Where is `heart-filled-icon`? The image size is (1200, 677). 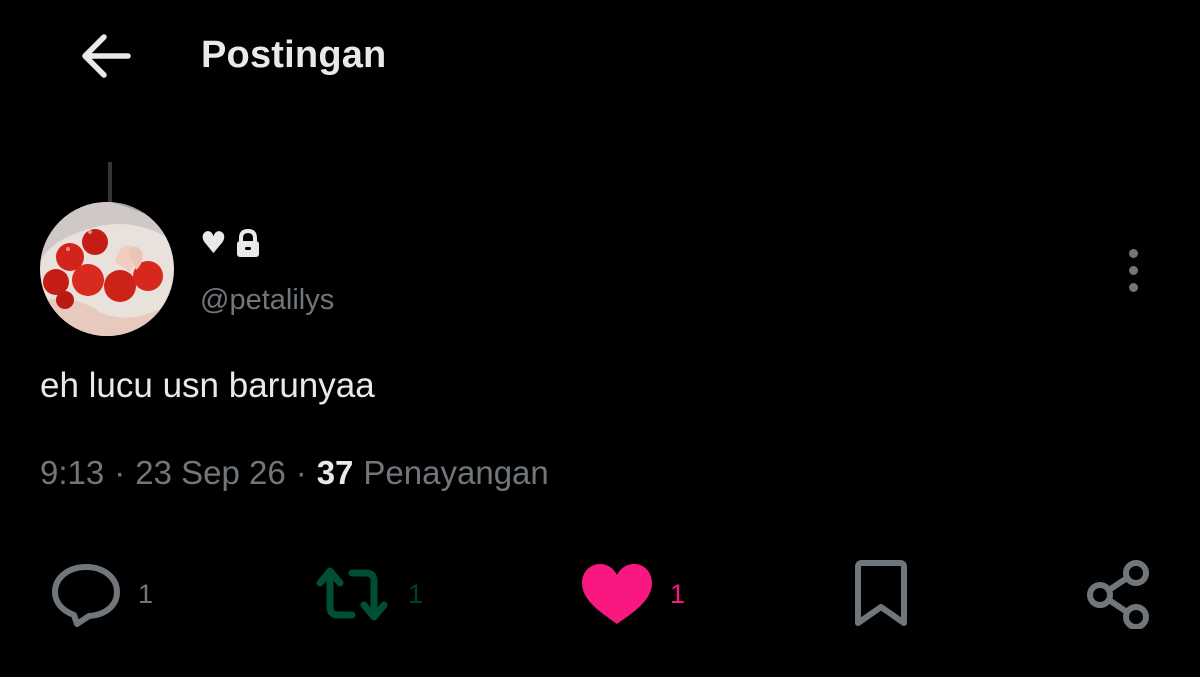
heart-filled-icon is located at coordinates (617, 594).